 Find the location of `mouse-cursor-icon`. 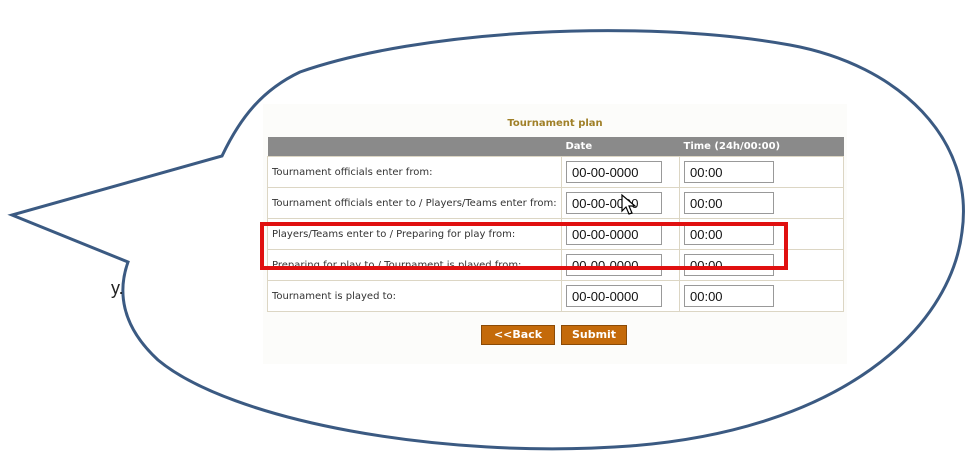

mouse-cursor-icon is located at coordinates (629, 204).